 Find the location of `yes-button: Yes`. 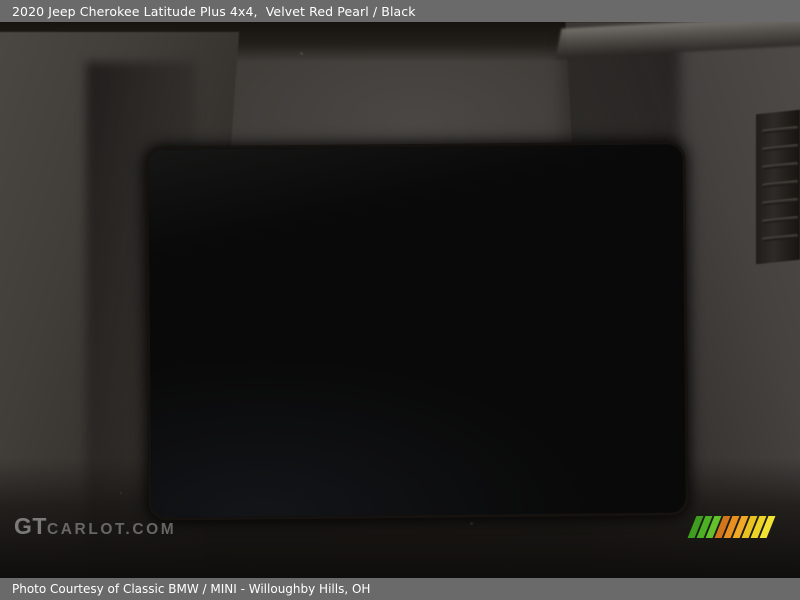

yes-button: Yes is located at coordinates (360, 344).